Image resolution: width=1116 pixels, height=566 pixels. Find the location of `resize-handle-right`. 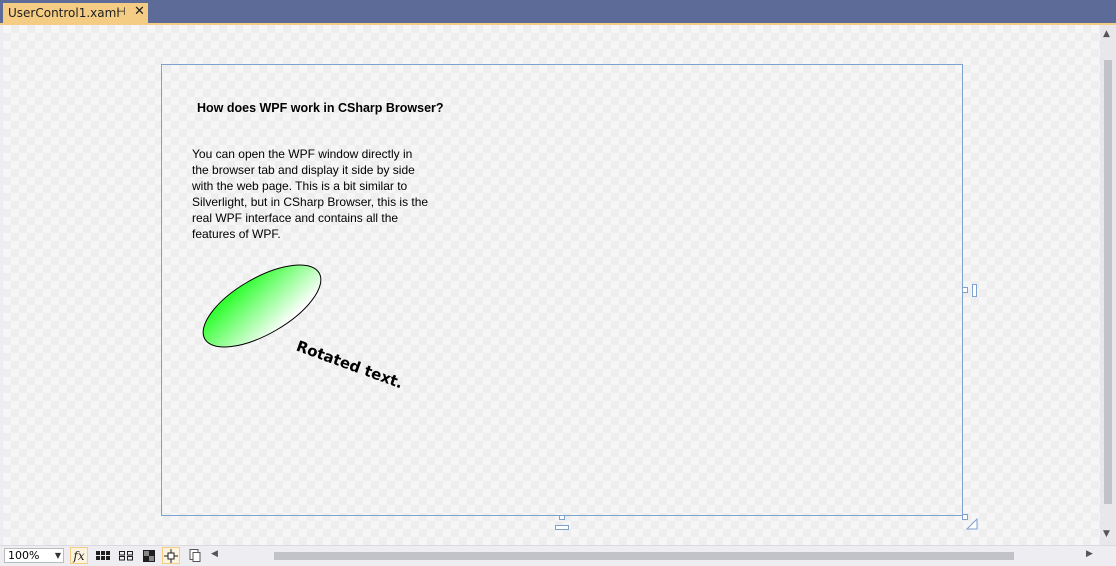

resize-handle-right is located at coordinates (965, 290).